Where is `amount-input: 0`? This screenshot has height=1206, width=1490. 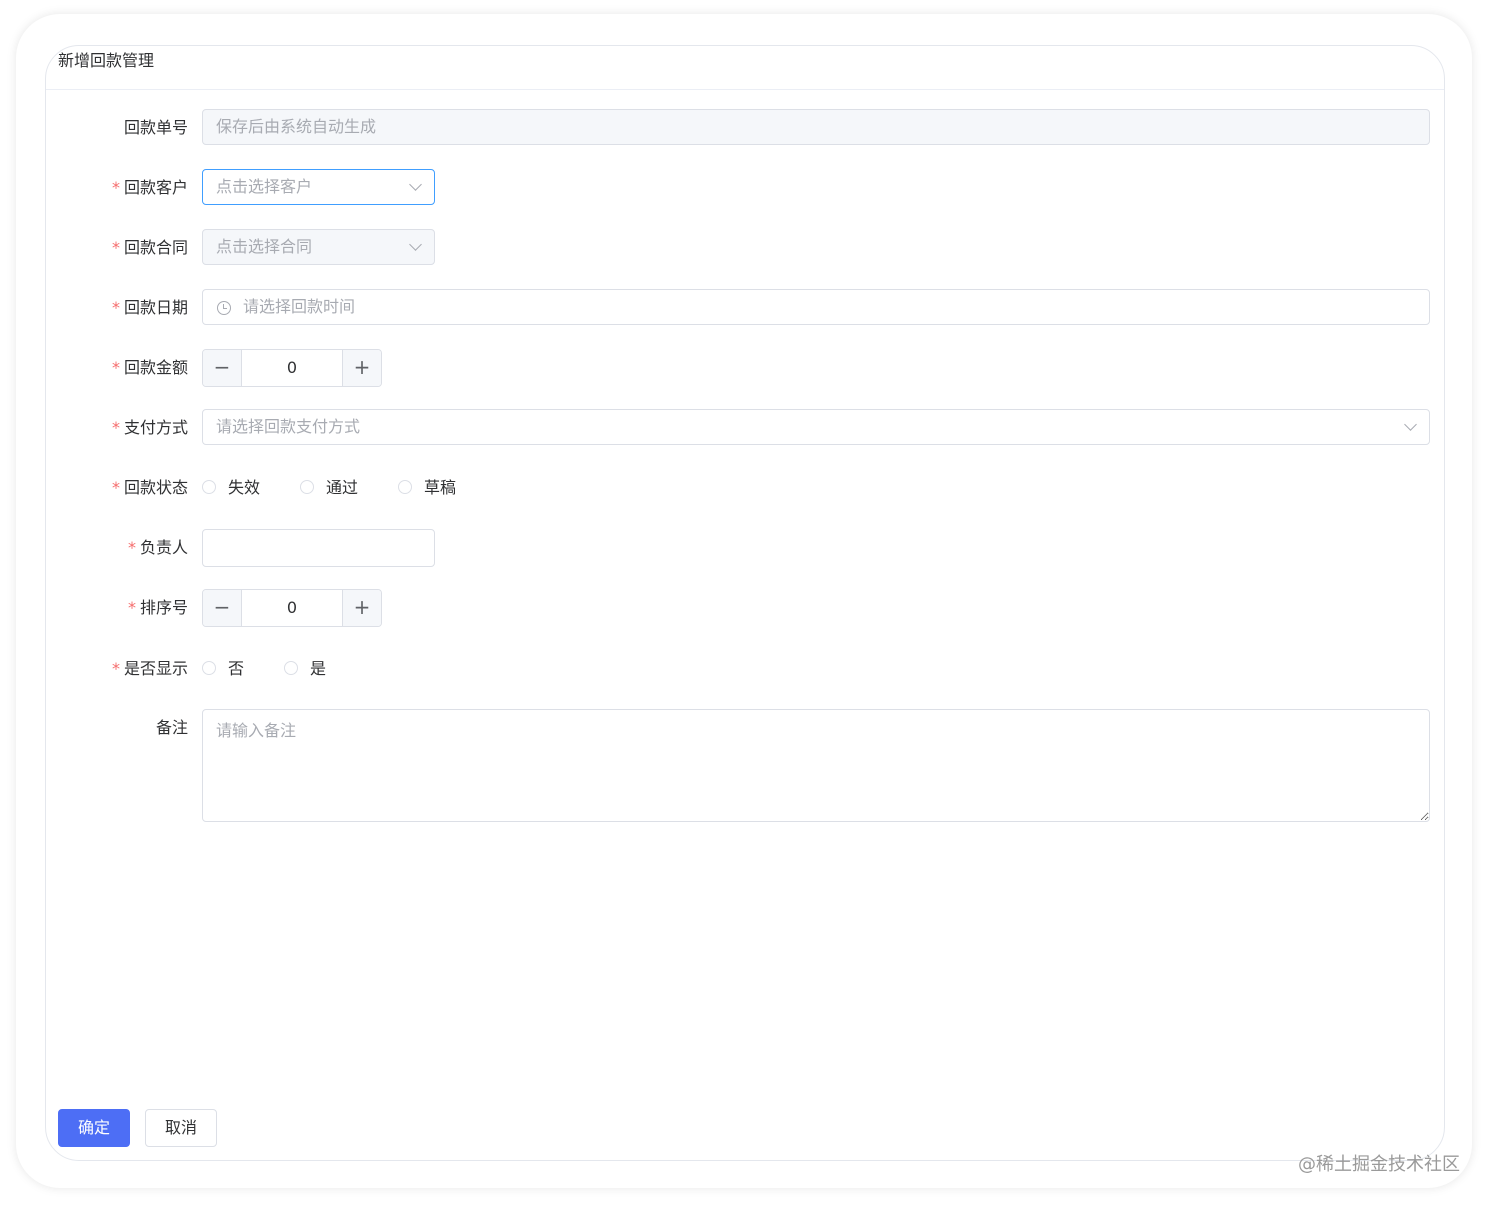
amount-input: 0 is located at coordinates (292, 368).